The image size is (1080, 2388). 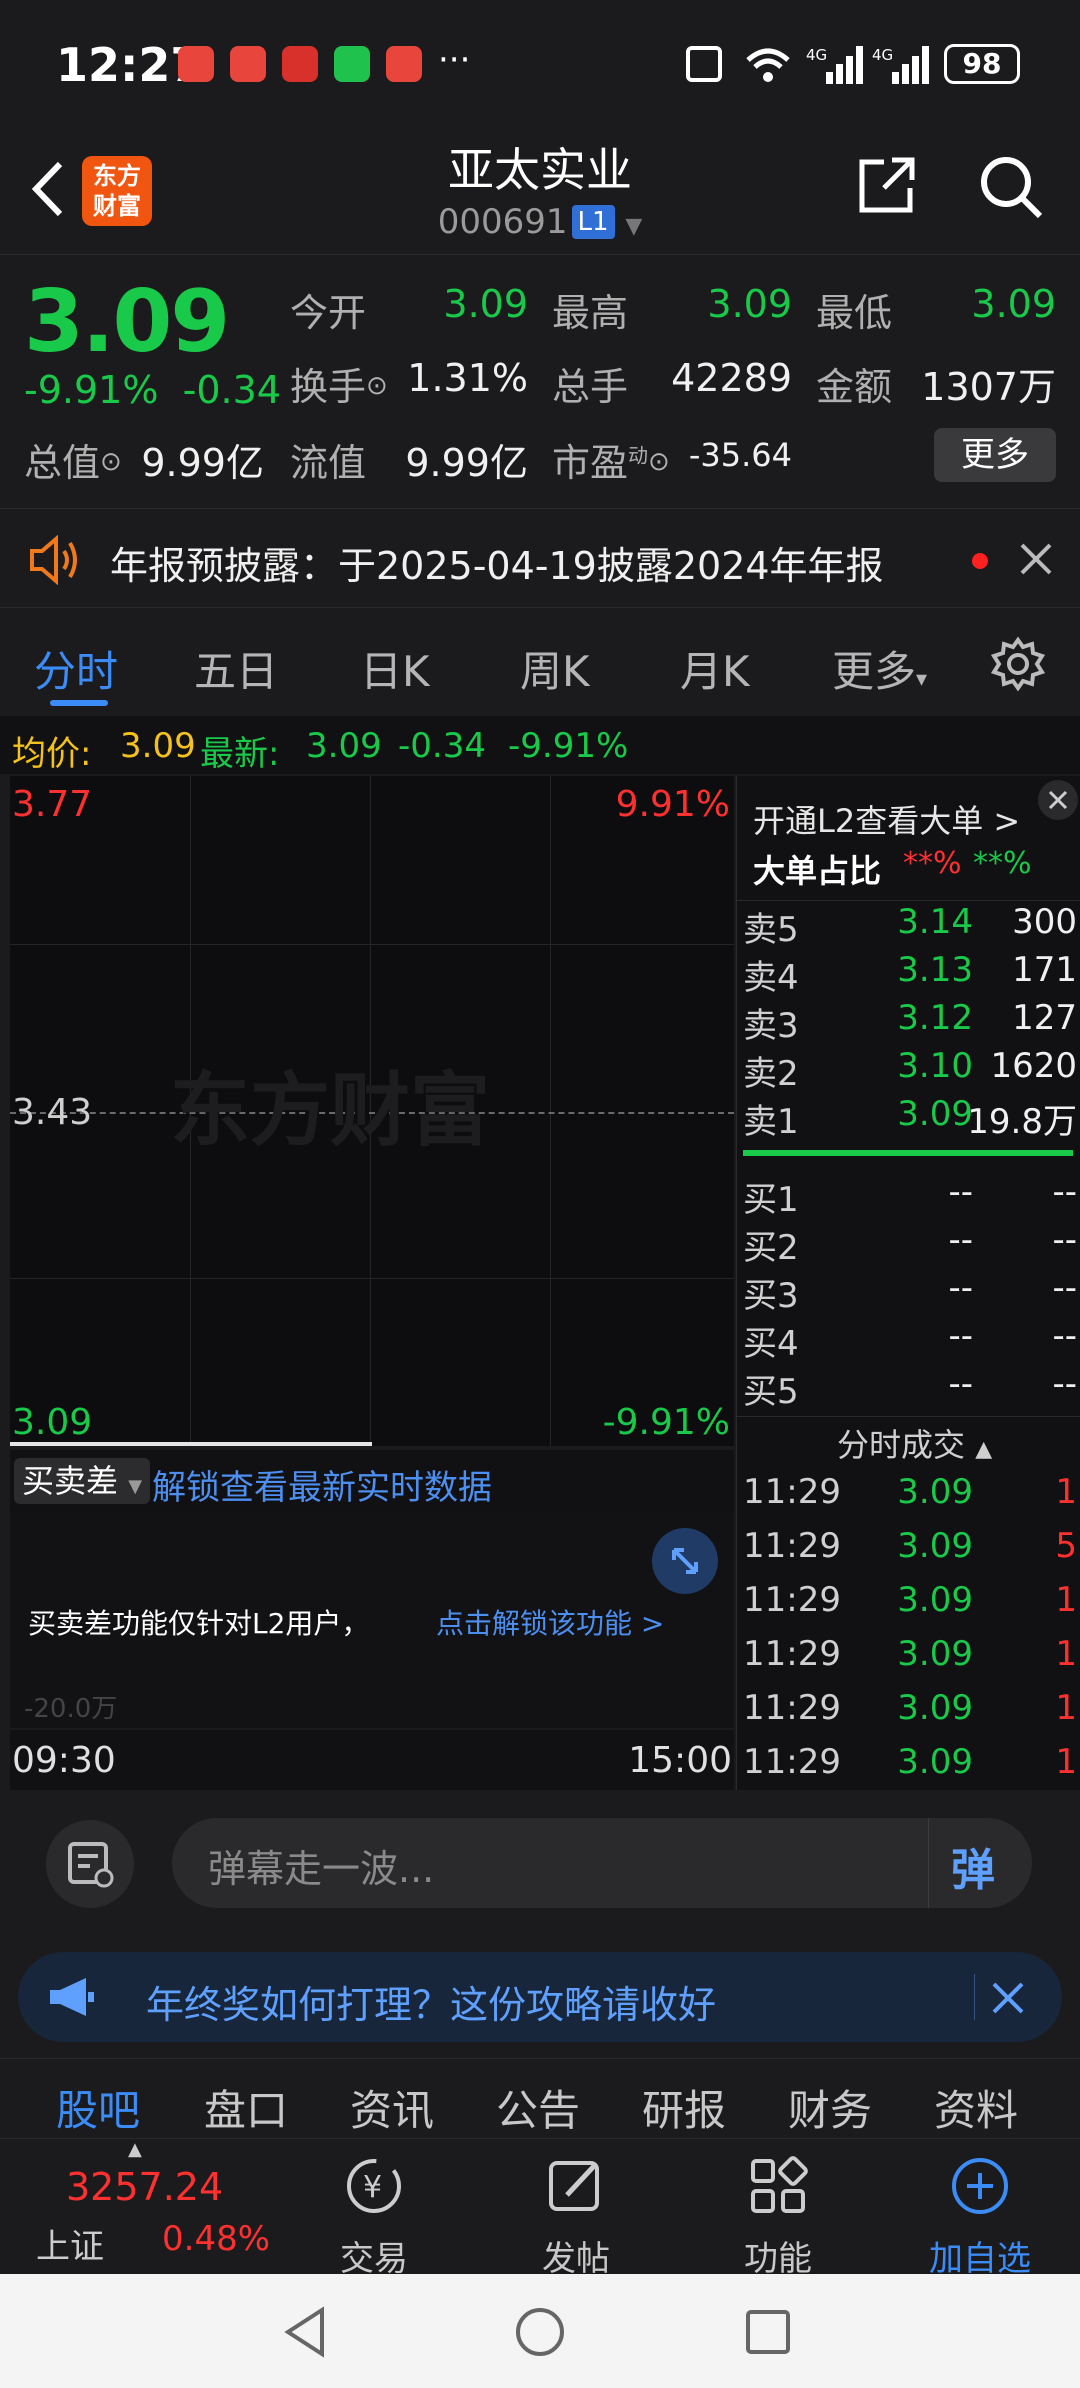 I want to click on nav-add-watchlist: 加自选, so click(x=980, y=2215).